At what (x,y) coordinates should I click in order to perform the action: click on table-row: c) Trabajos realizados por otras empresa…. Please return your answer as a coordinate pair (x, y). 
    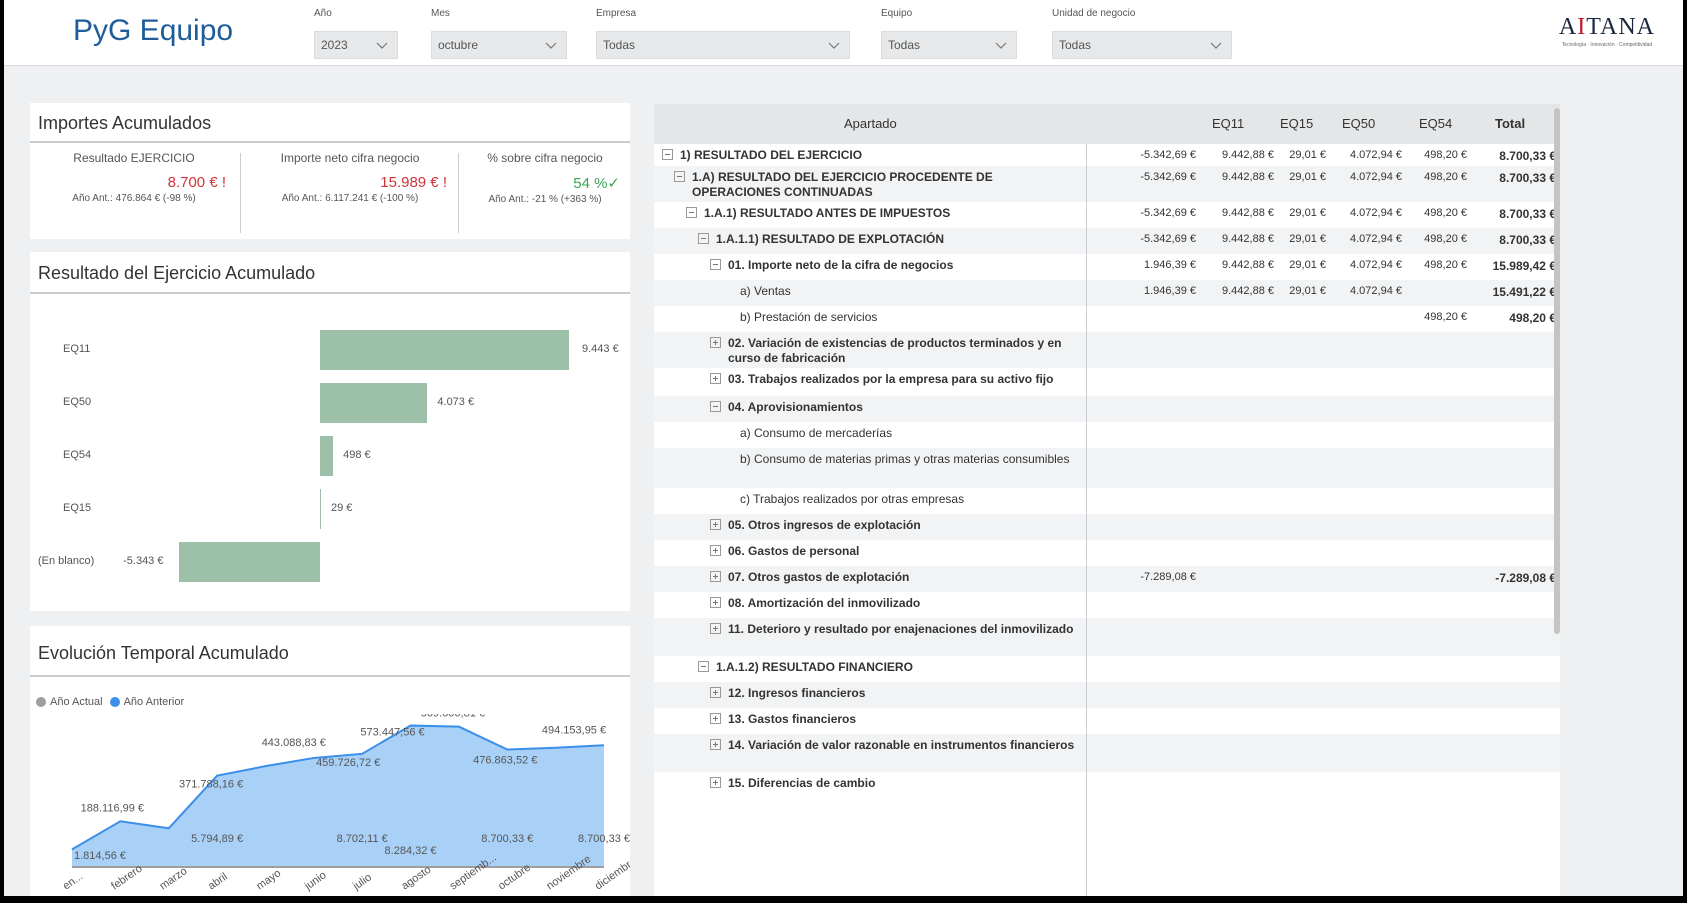
    Looking at the image, I should click on (1107, 501).